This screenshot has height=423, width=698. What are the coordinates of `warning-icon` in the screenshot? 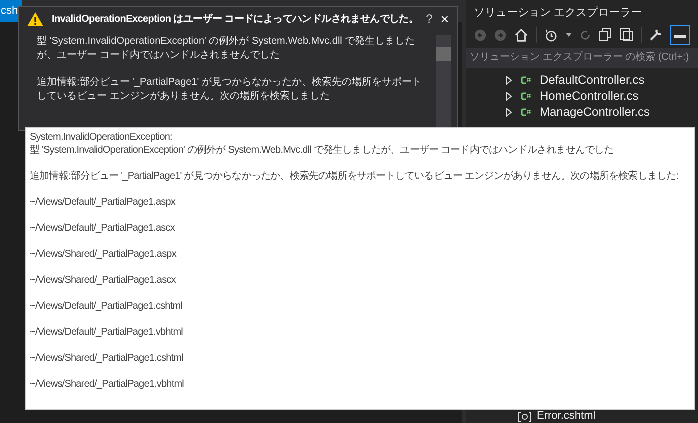 It's located at (35, 19).